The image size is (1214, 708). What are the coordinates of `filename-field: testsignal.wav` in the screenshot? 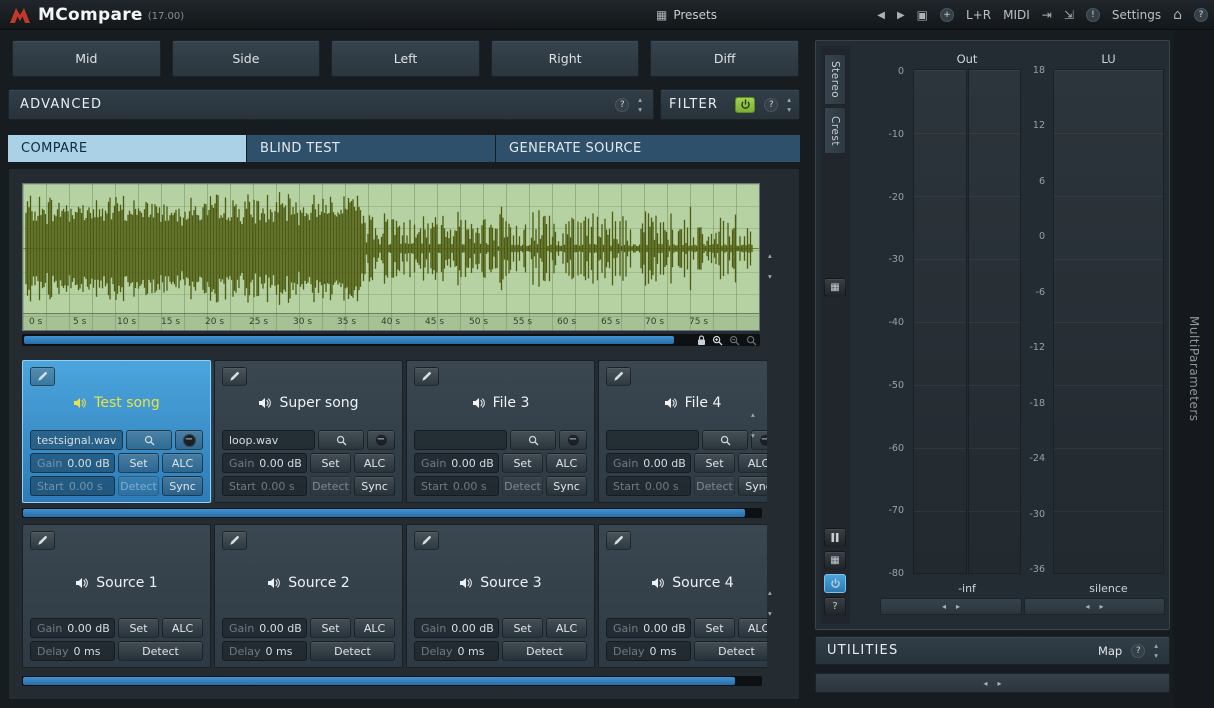 It's located at (76, 440).